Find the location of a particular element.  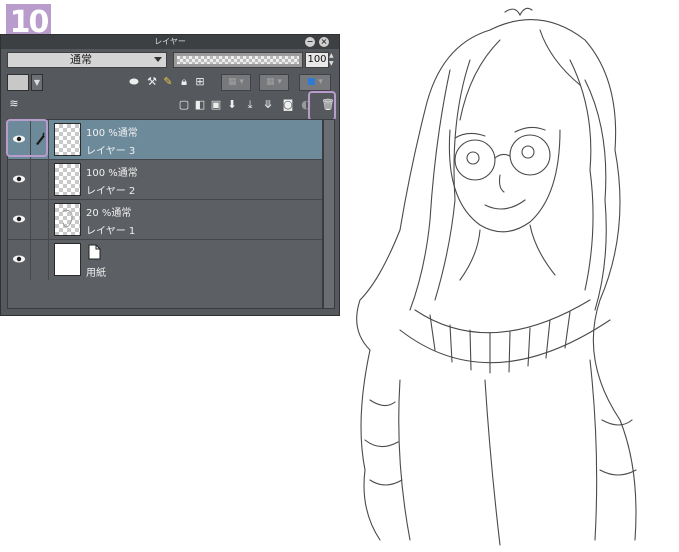

minimize-icon: − is located at coordinates (310, 42).